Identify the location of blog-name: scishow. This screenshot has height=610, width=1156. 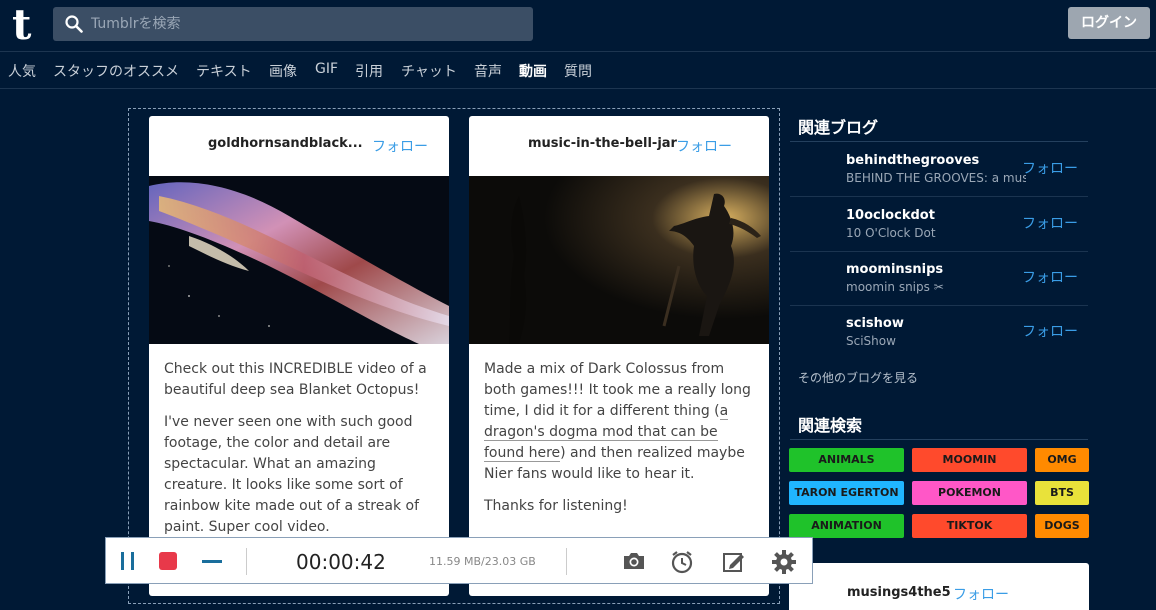
(875, 323).